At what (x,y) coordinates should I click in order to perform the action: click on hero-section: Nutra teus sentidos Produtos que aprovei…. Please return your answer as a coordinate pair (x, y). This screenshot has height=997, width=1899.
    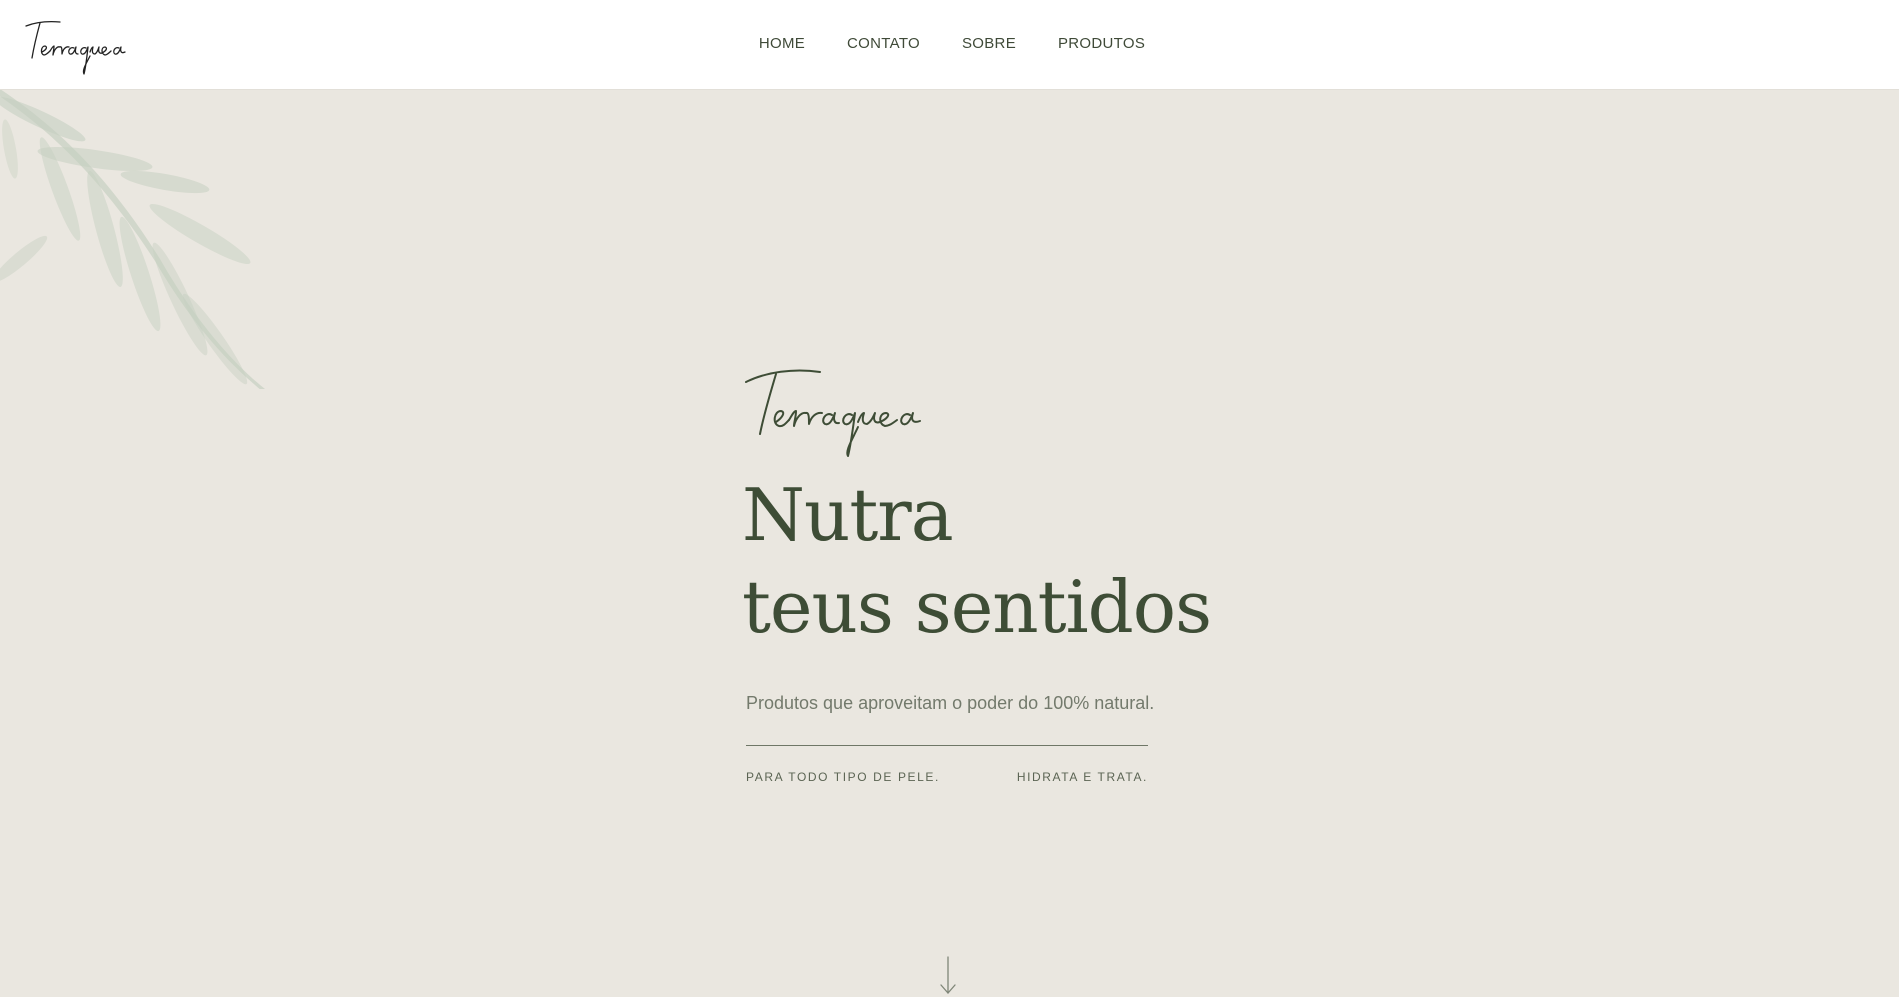
    Looking at the image, I should click on (977, 572).